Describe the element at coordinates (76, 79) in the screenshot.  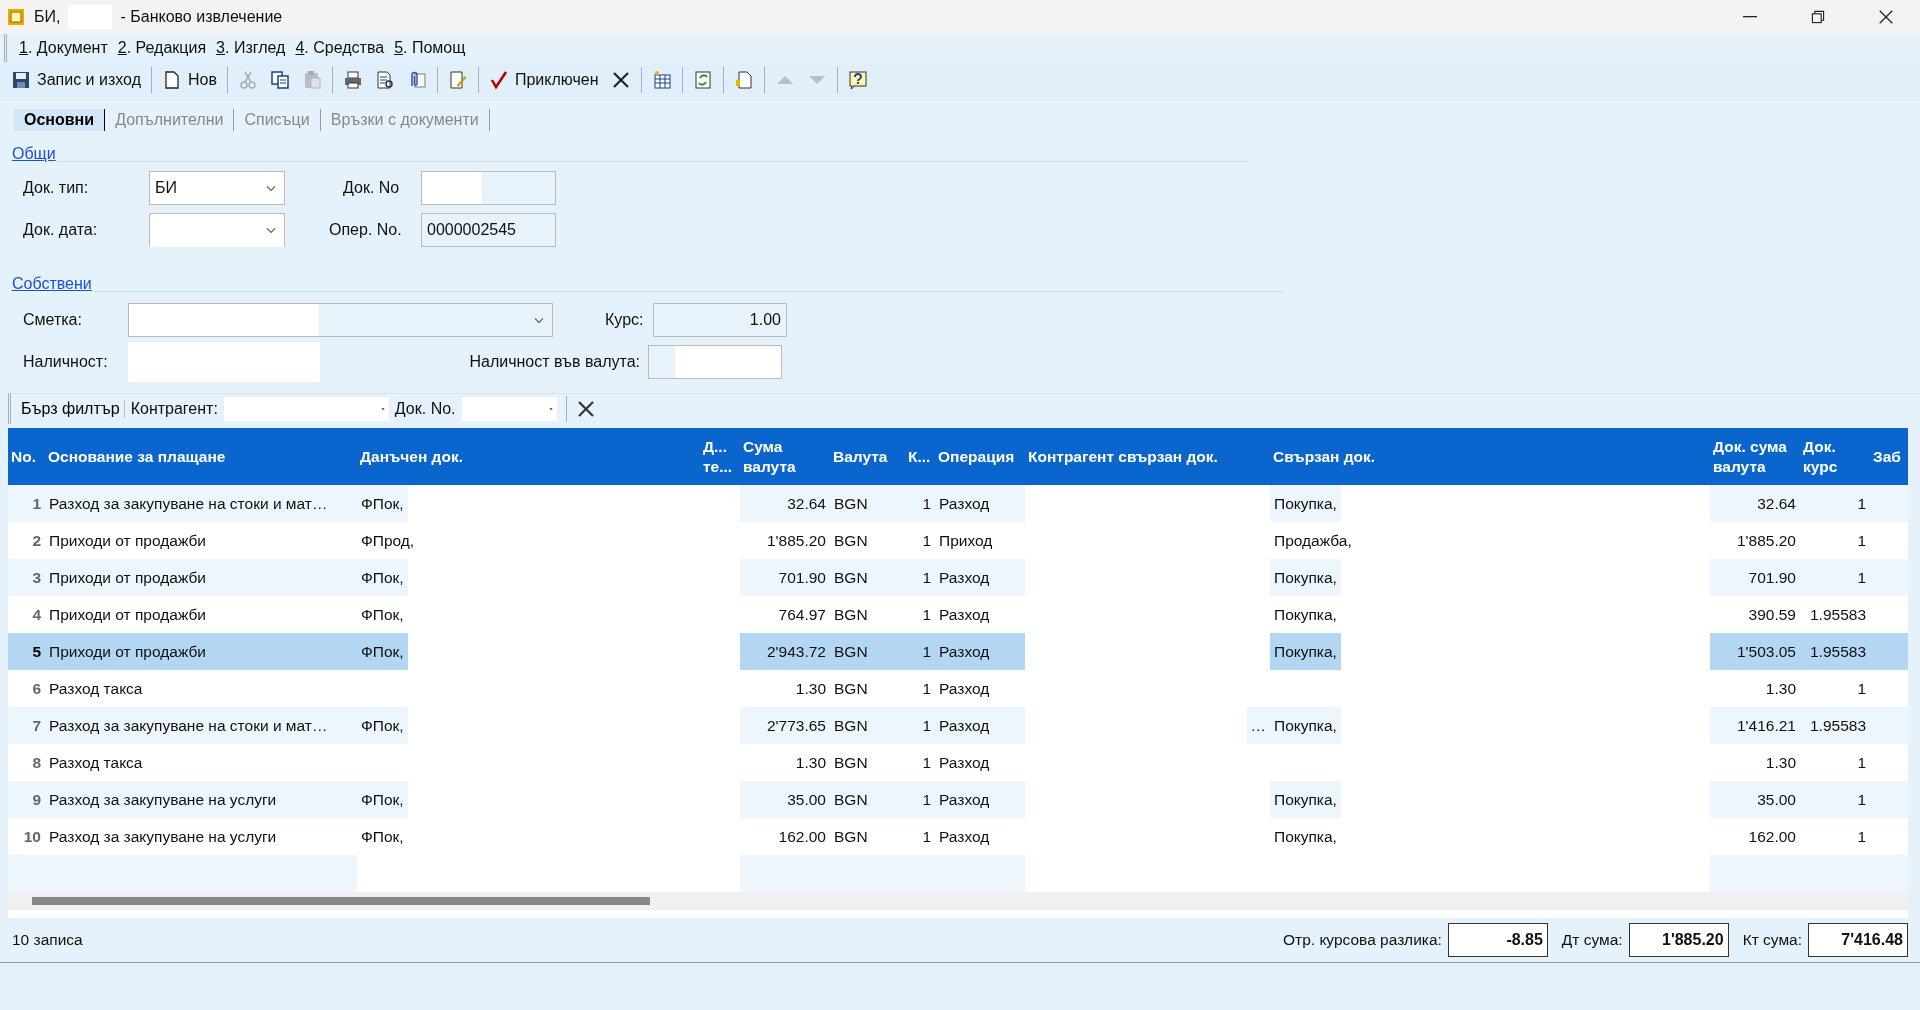
I see `toolbar-button: Запис и изход` at that location.